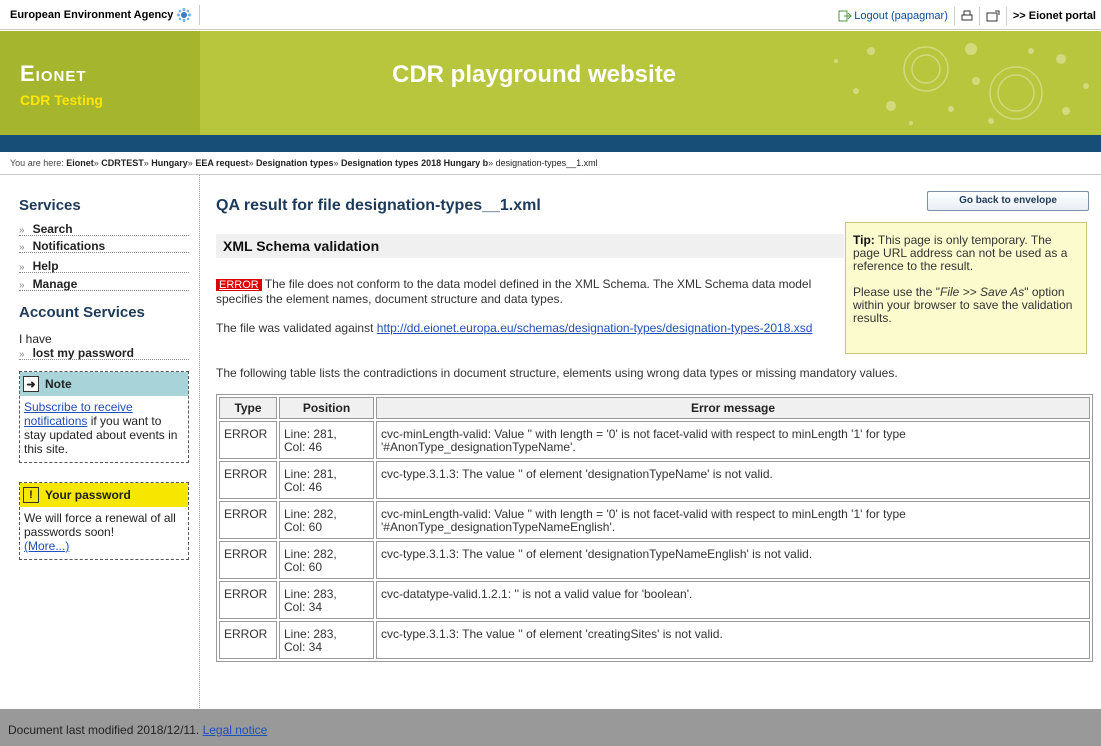 The image size is (1101, 746). What do you see at coordinates (31, 384) in the screenshot?
I see `arrow-right-icon: ➜` at bounding box center [31, 384].